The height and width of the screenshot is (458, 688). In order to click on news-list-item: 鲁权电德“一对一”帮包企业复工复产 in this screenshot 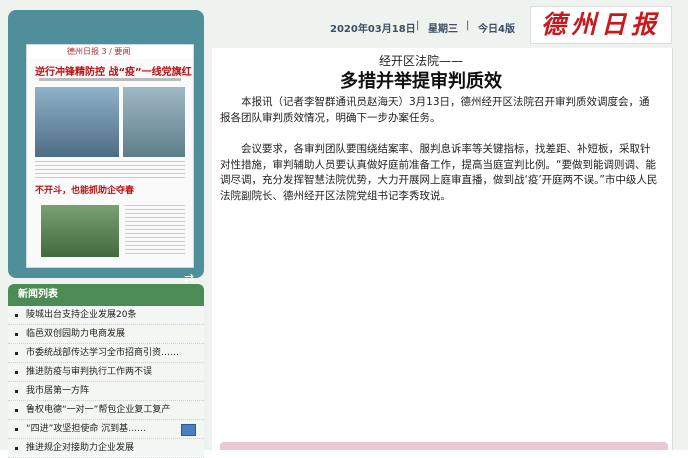, I will do `click(106, 410)`.